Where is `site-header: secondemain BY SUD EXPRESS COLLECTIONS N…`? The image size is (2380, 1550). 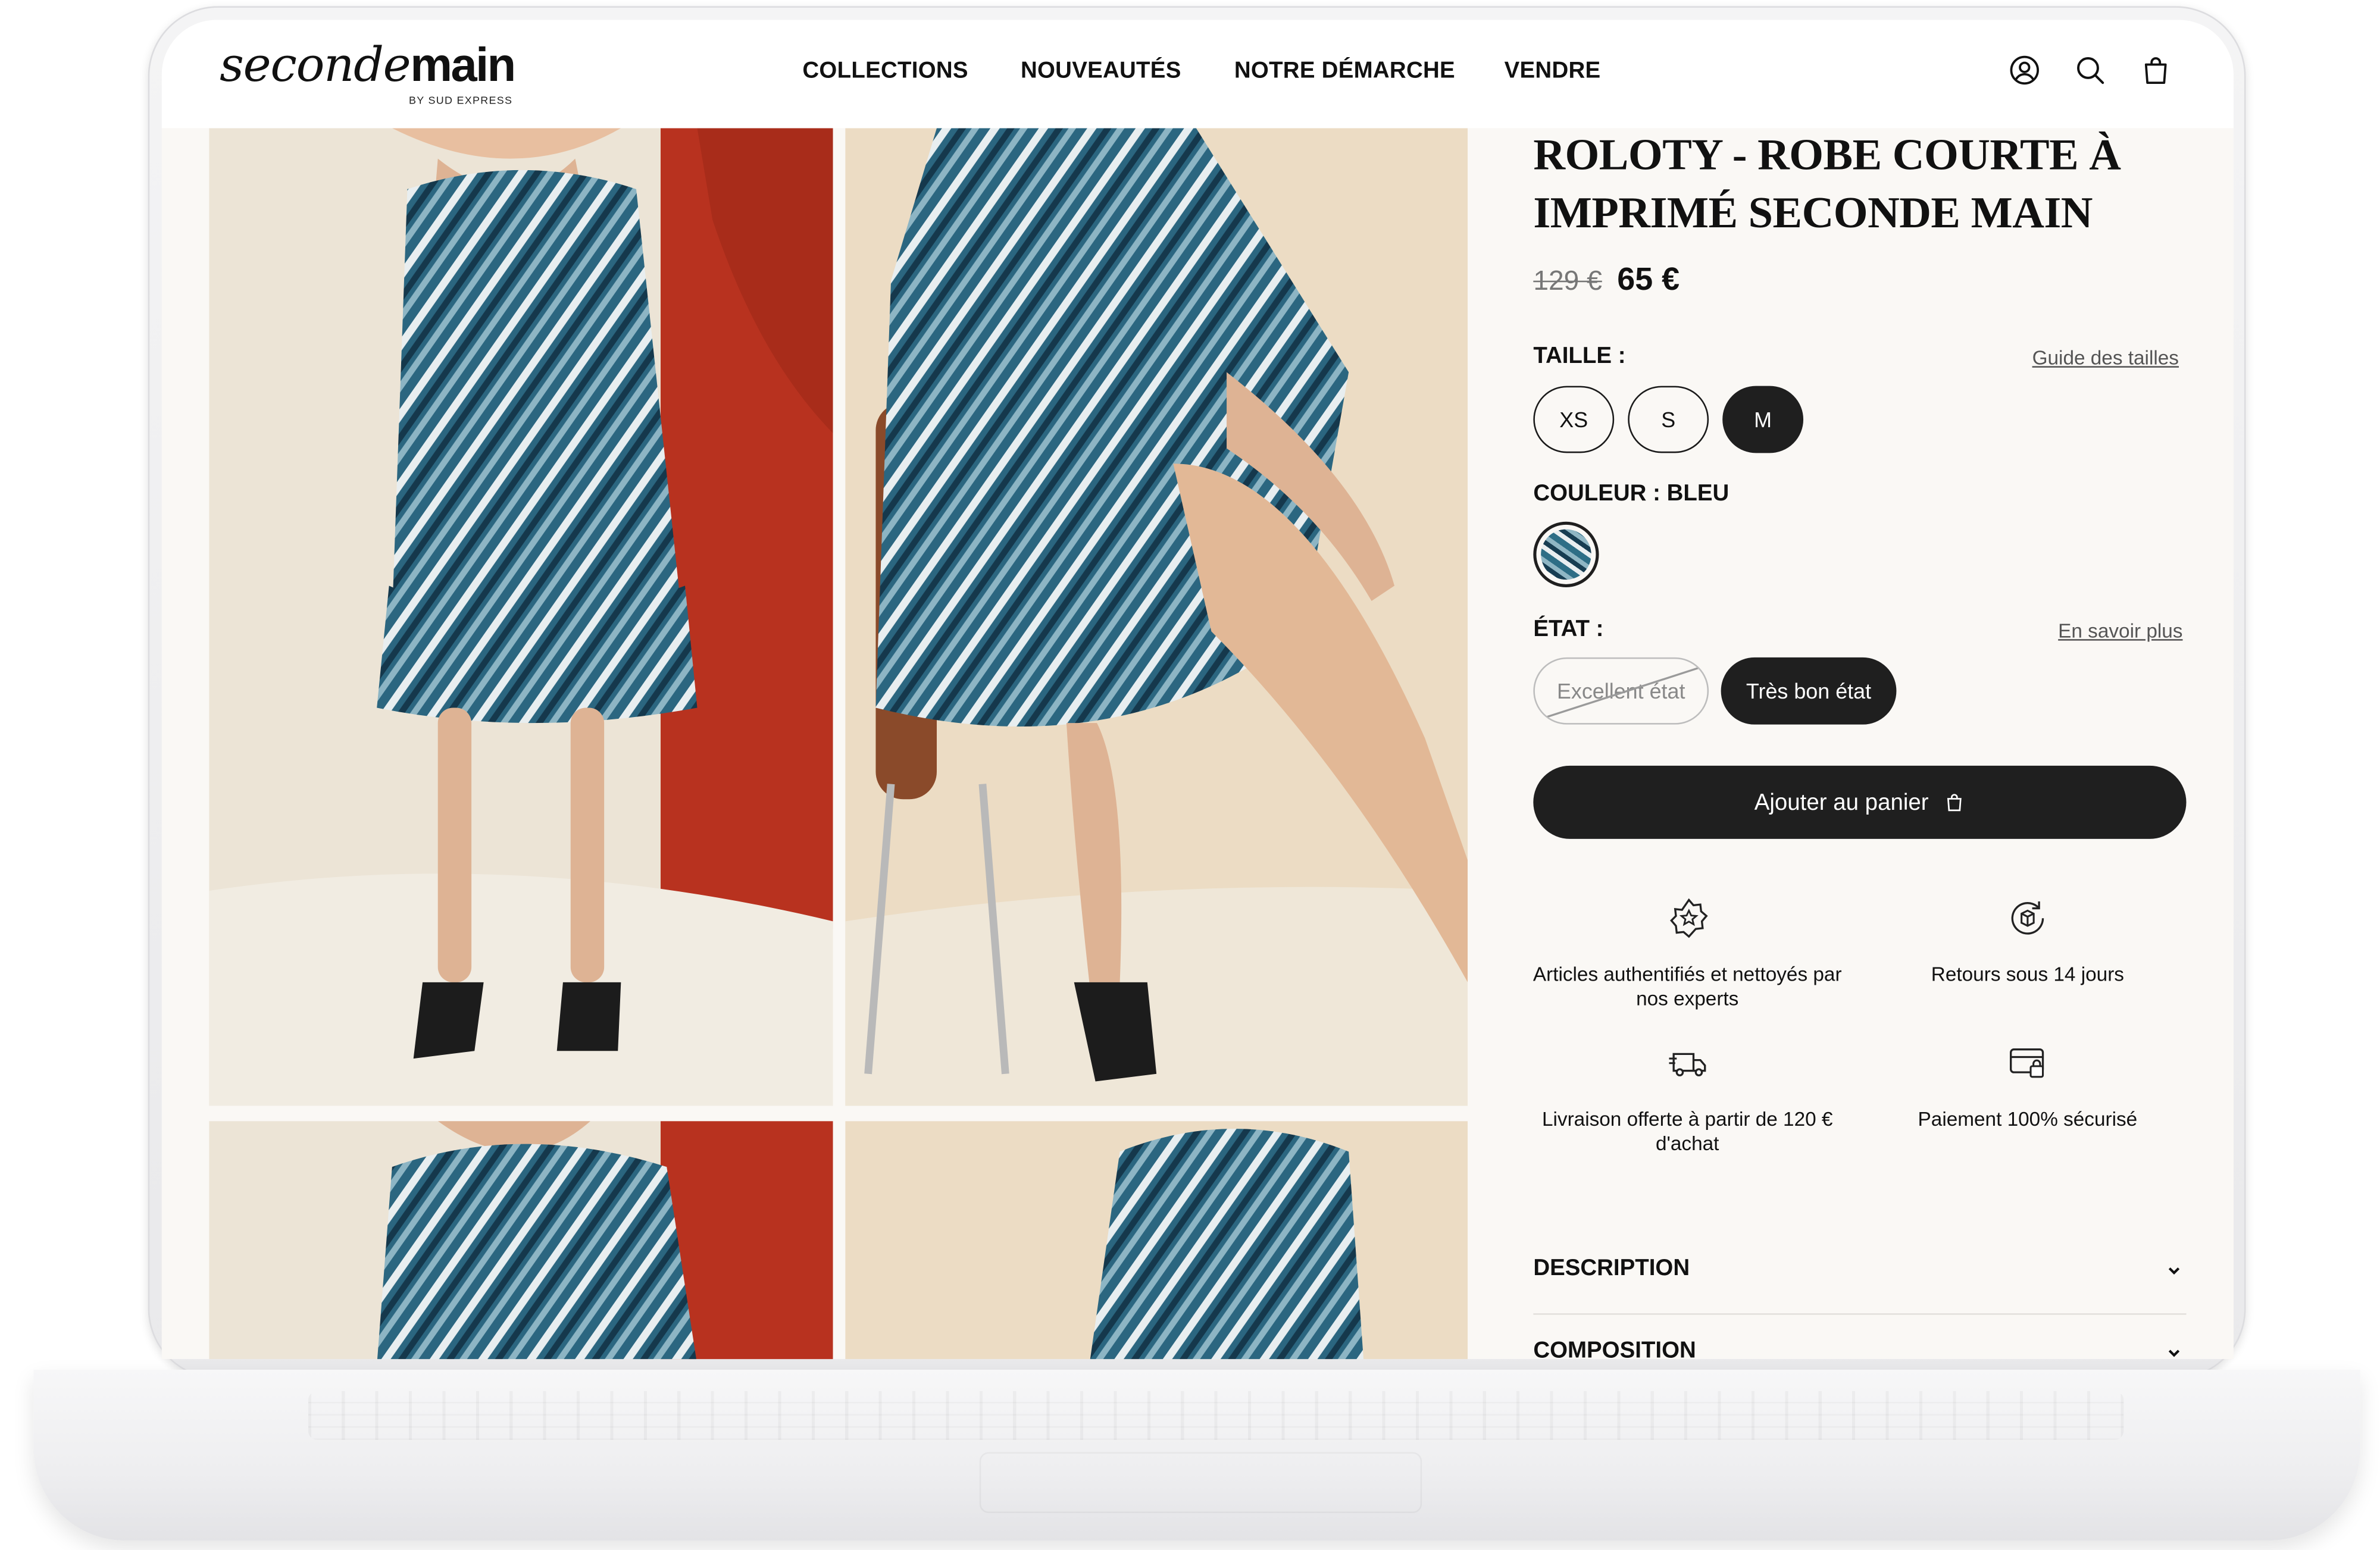
site-header: secondemain BY SUD EXPRESS COLLECTIONS N… is located at coordinates (1197, 74).